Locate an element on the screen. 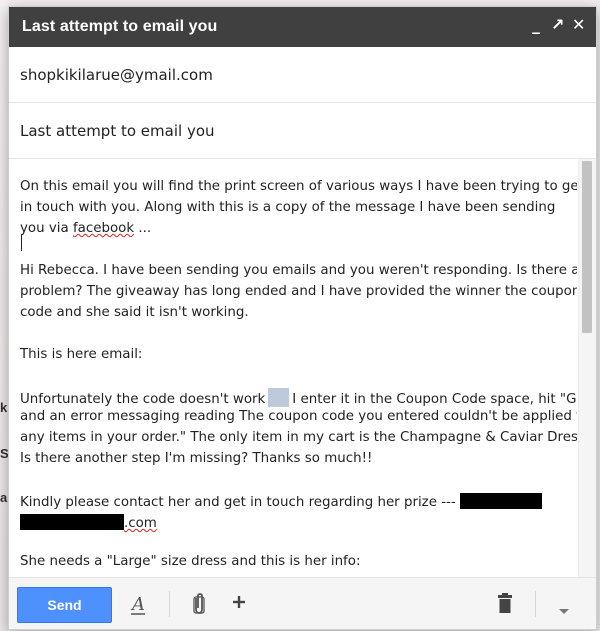 This screenshot has width=600, height=631. misspelled-word: .com is located at coordinates (140, 523).